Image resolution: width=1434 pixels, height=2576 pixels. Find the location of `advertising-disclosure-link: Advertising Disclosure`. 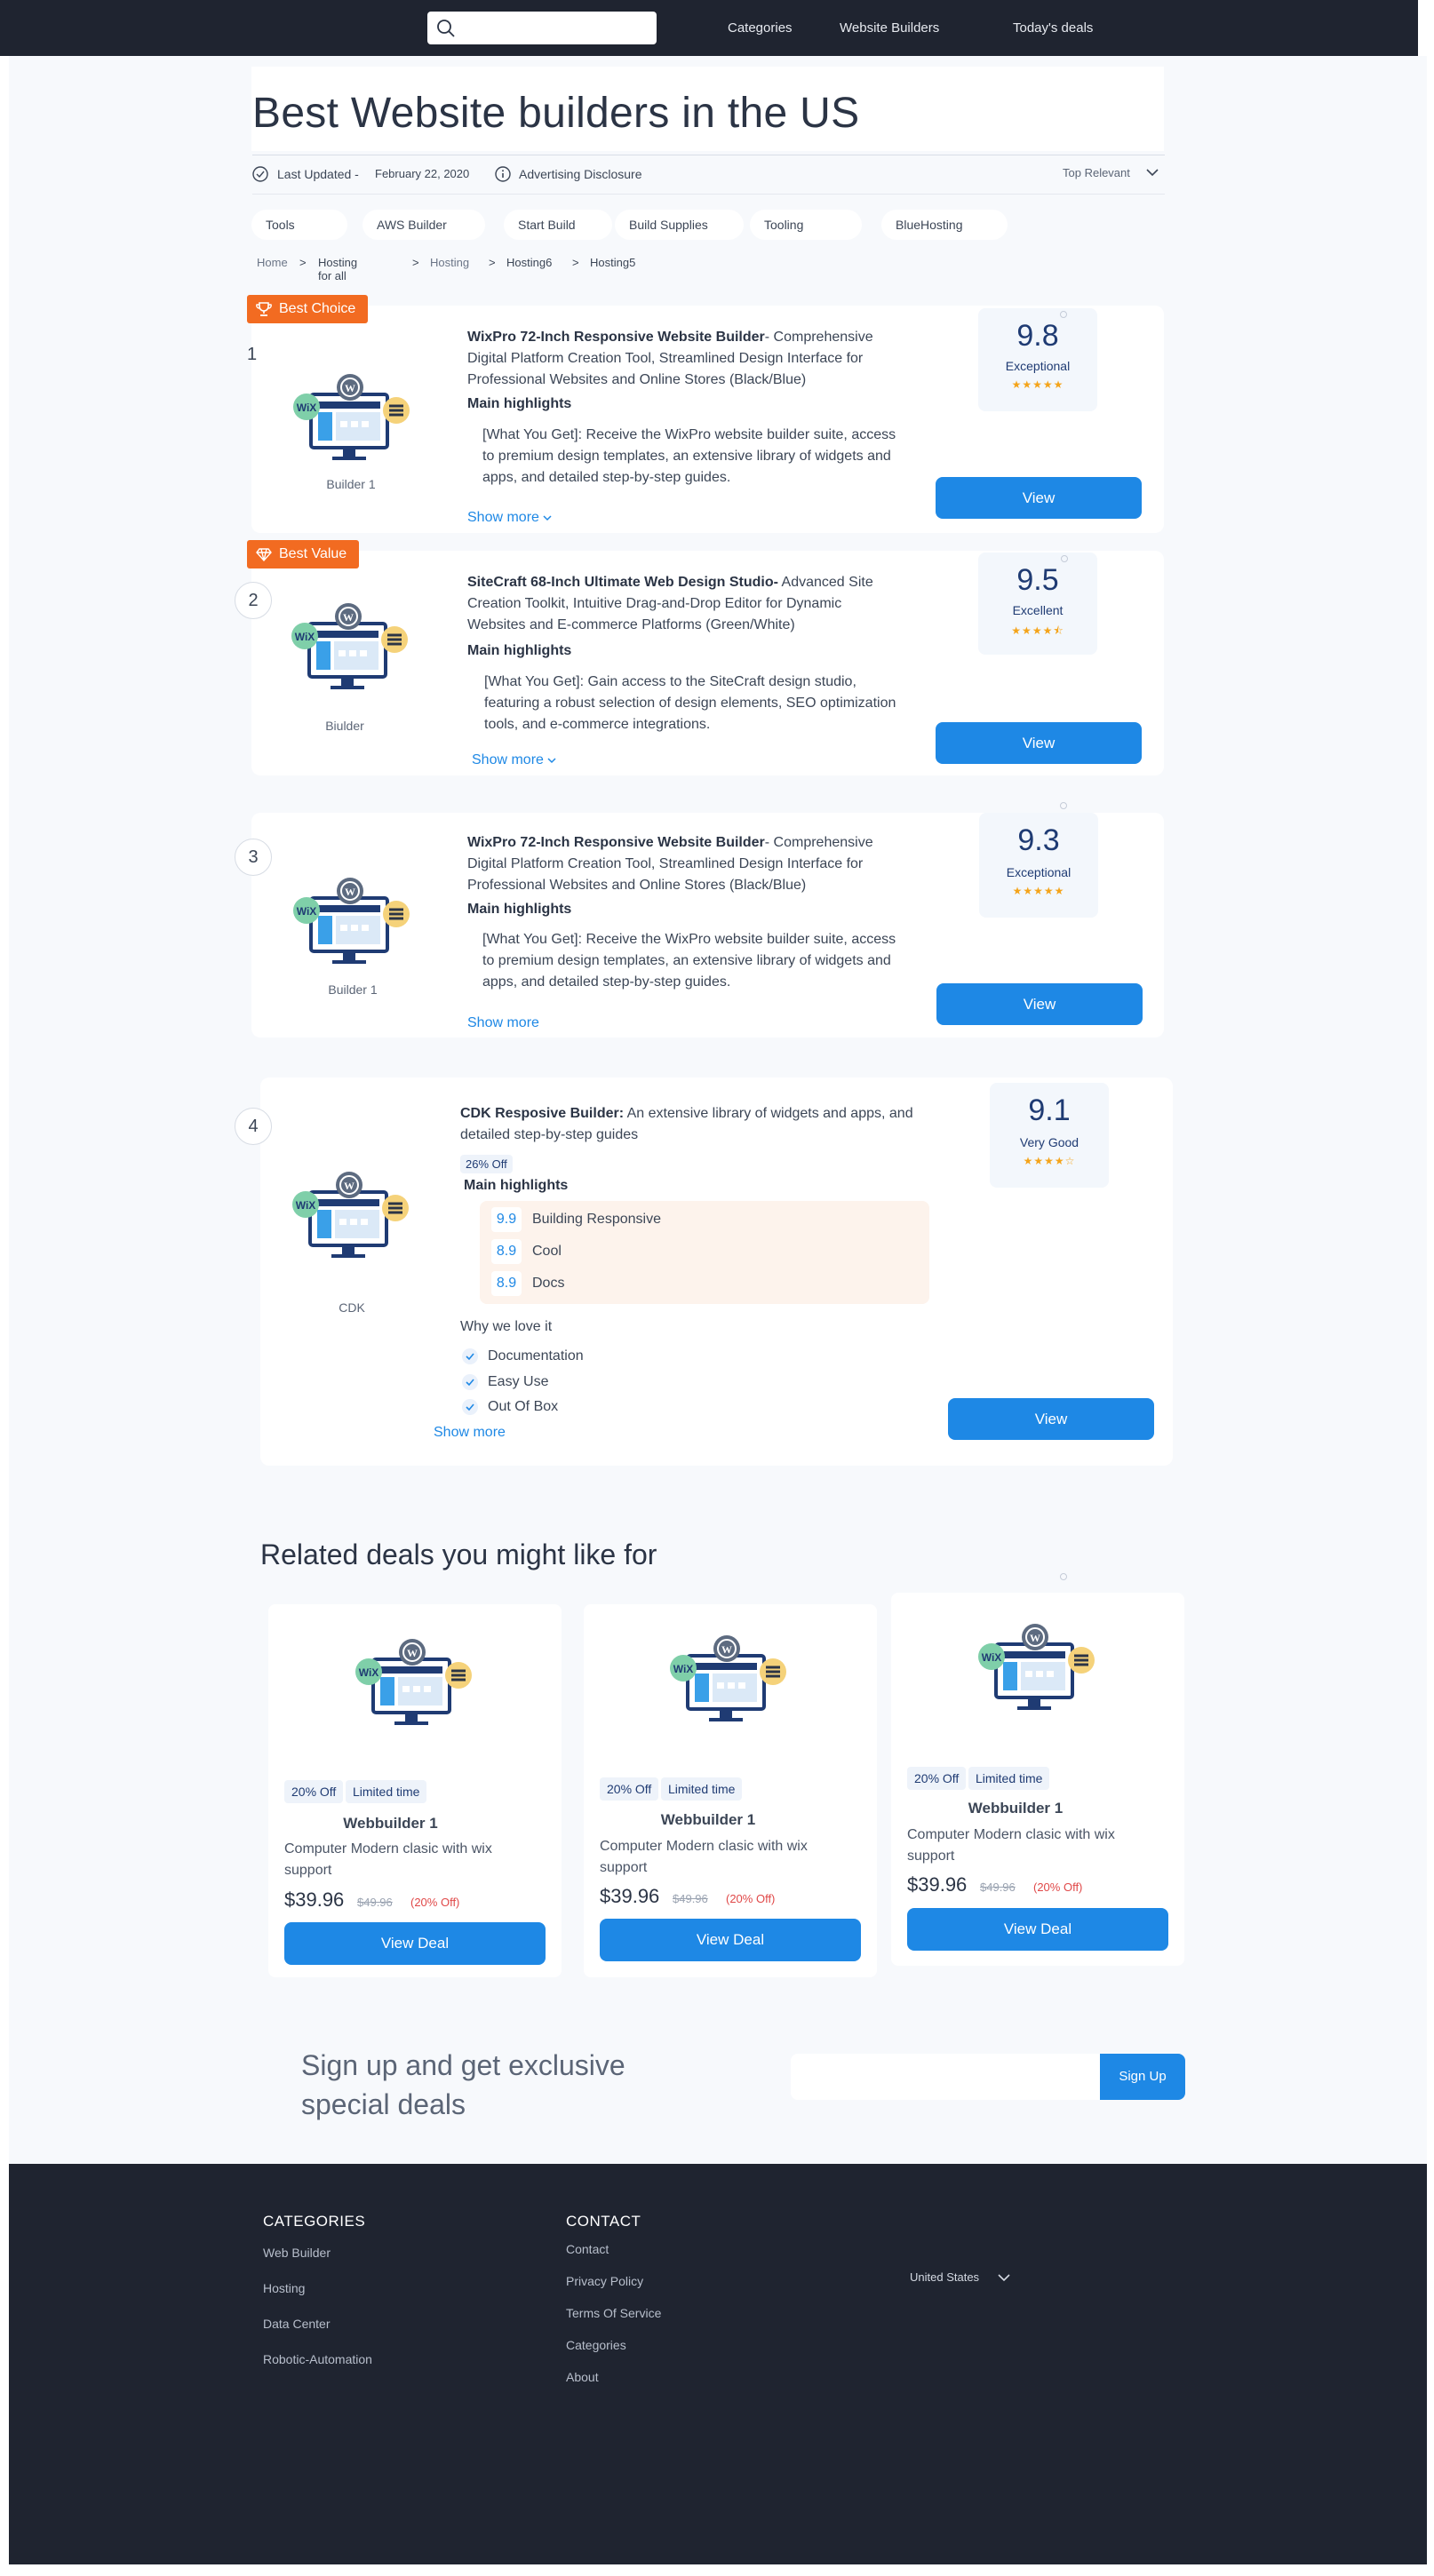

advertising-disclosure-link: Advertising Disclosure is located at coordinates (580, 174).